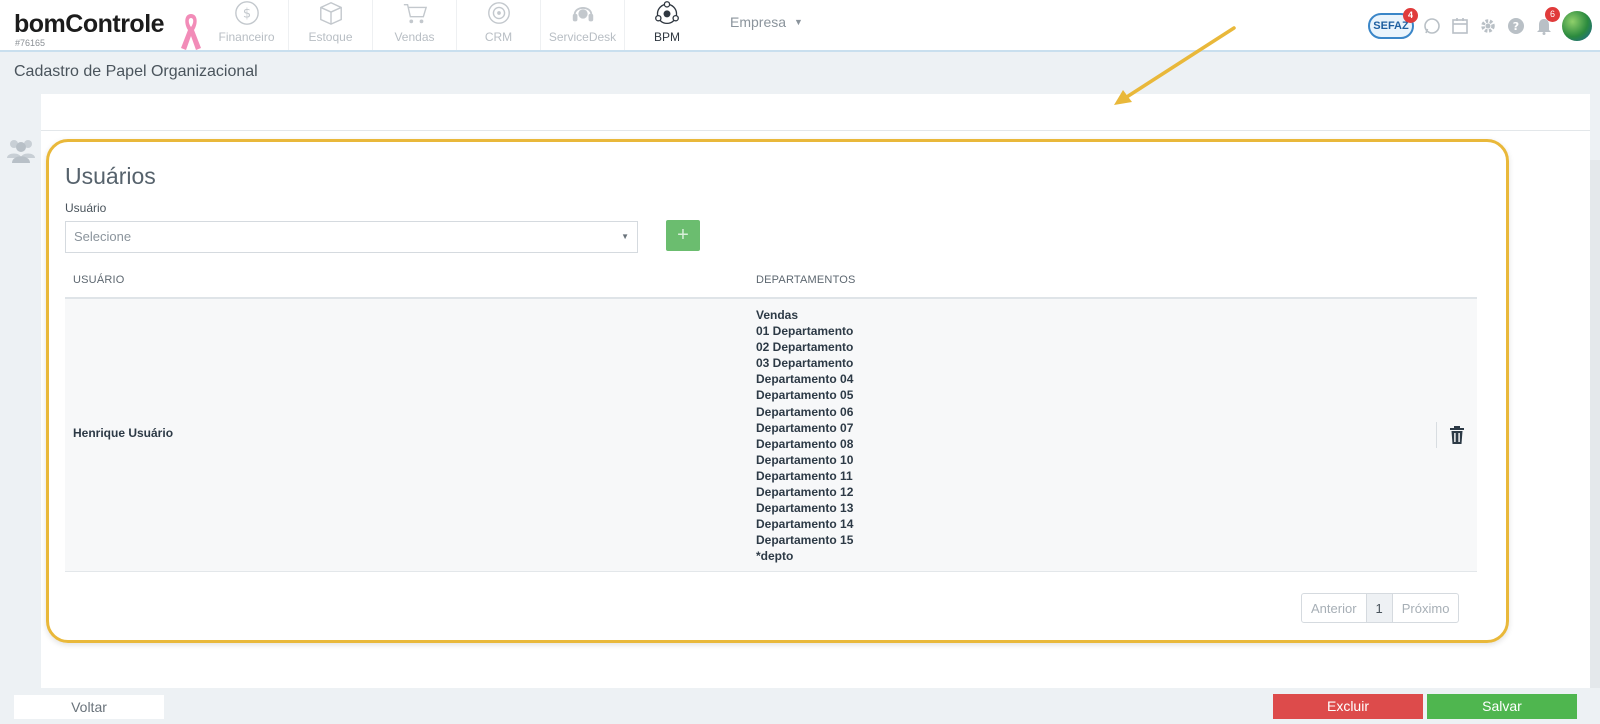 Image resolution: width=1600 pixels, height=724 pixels. I want to click on dollar-circle-icon: $, so click(246, 13).